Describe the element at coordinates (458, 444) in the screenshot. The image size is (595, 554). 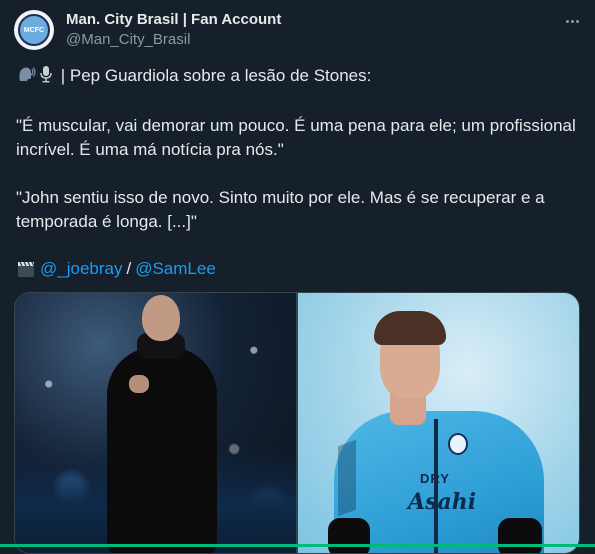
I see `club-badge-icon` at that location.